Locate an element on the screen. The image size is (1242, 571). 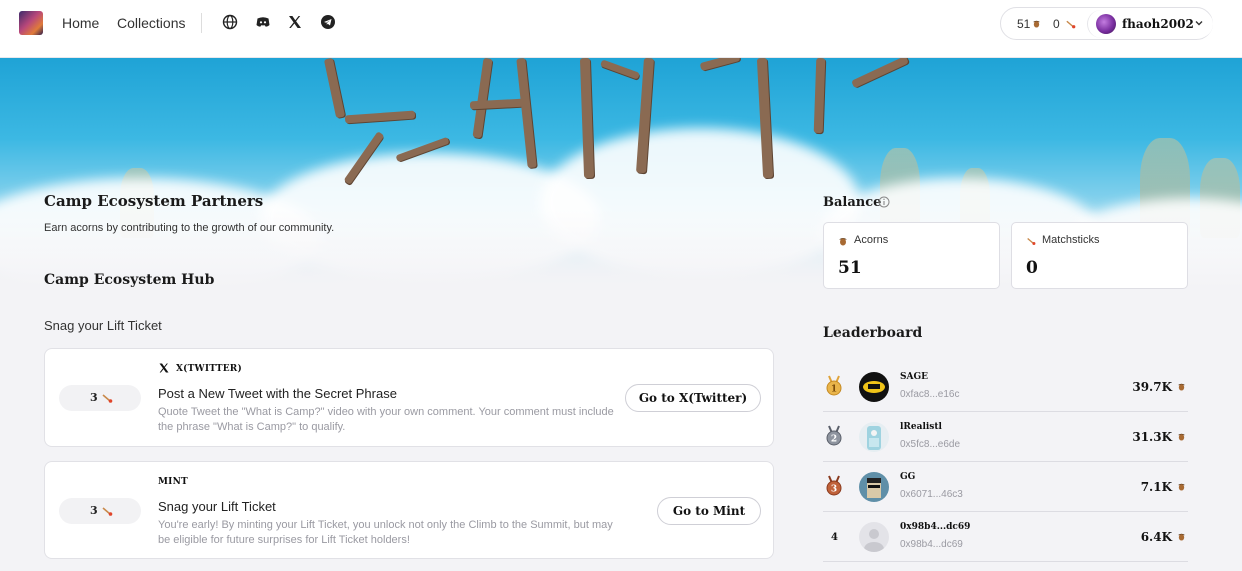
leaderboard-row: 4 0x98b4...dc69 0x98b4...dc69 6.4K is located at coordinates (1005, 537).